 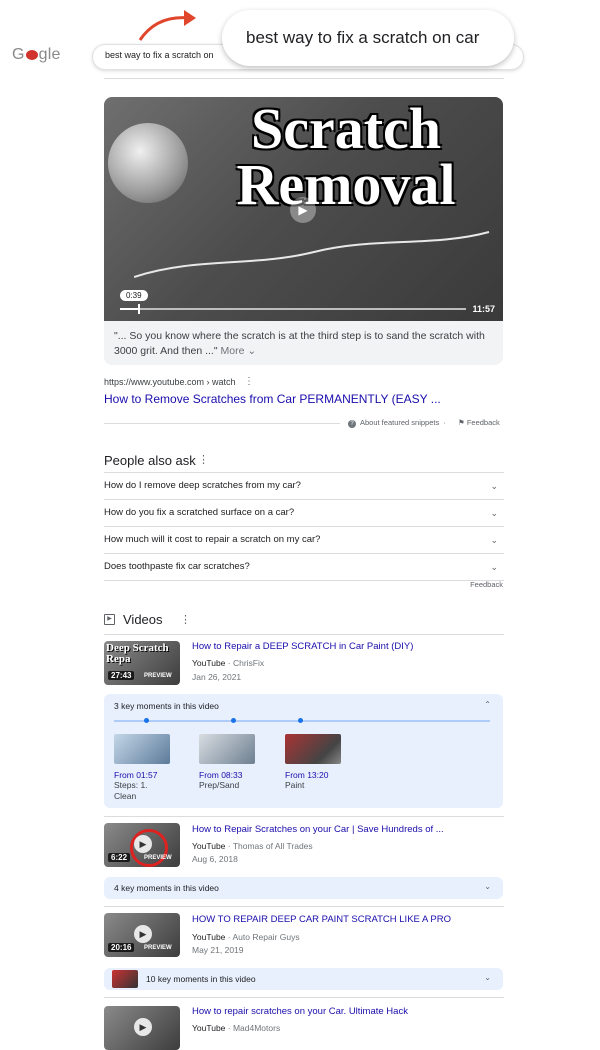 I want to click on featured-video-thumbnail: Scratch Removal ▶ 0:39 11:57, so click(x=303, y=209).